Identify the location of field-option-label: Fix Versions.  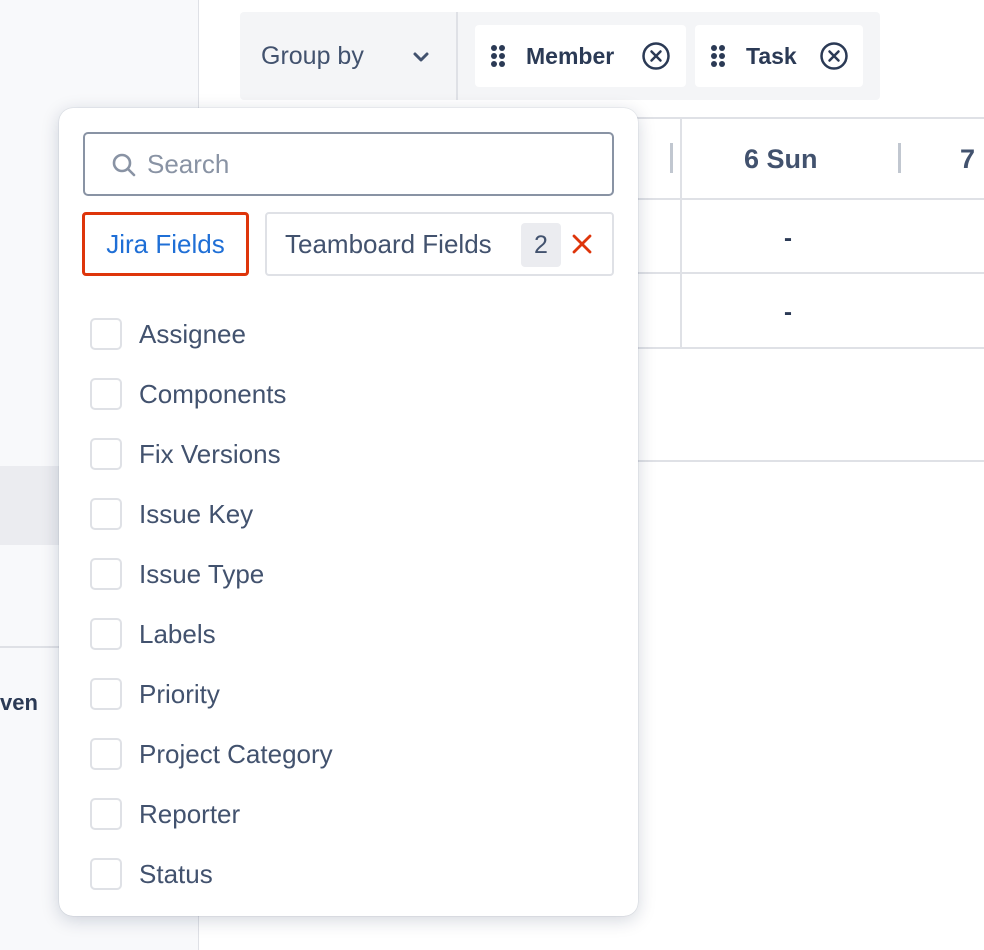
(210, 454).